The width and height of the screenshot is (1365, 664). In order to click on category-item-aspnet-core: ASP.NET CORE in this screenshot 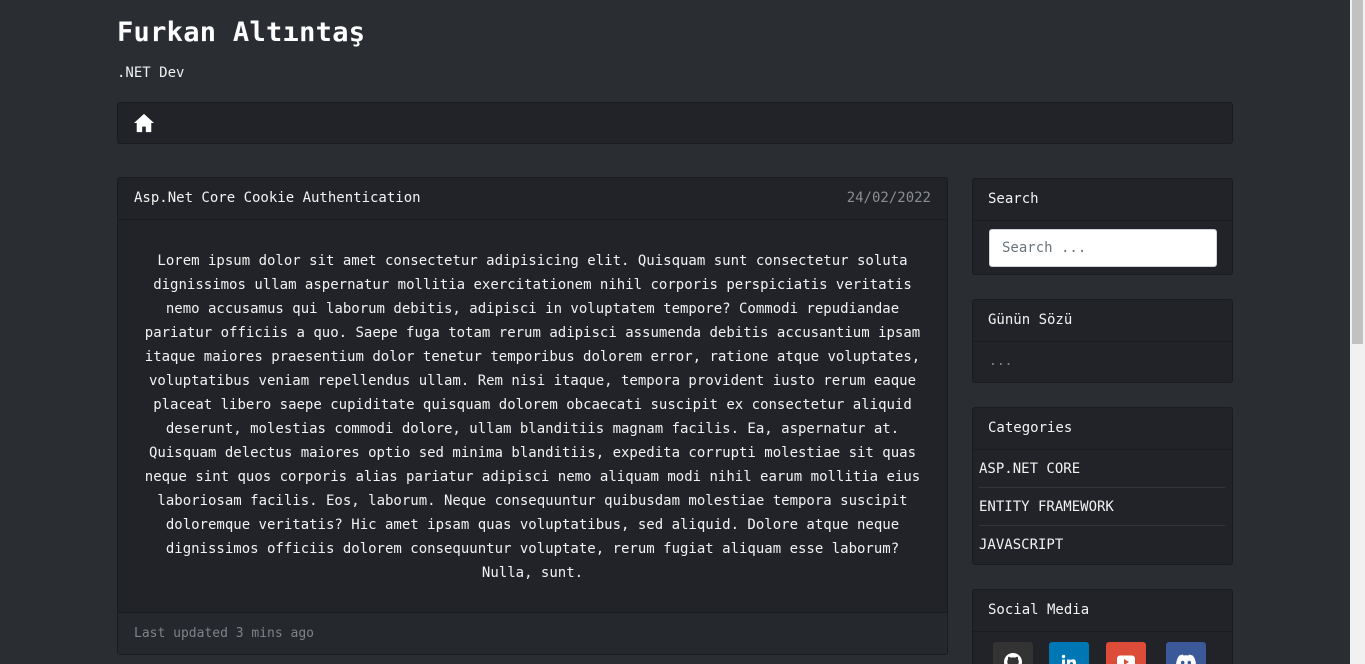, I will do `click(1102, 469)`.